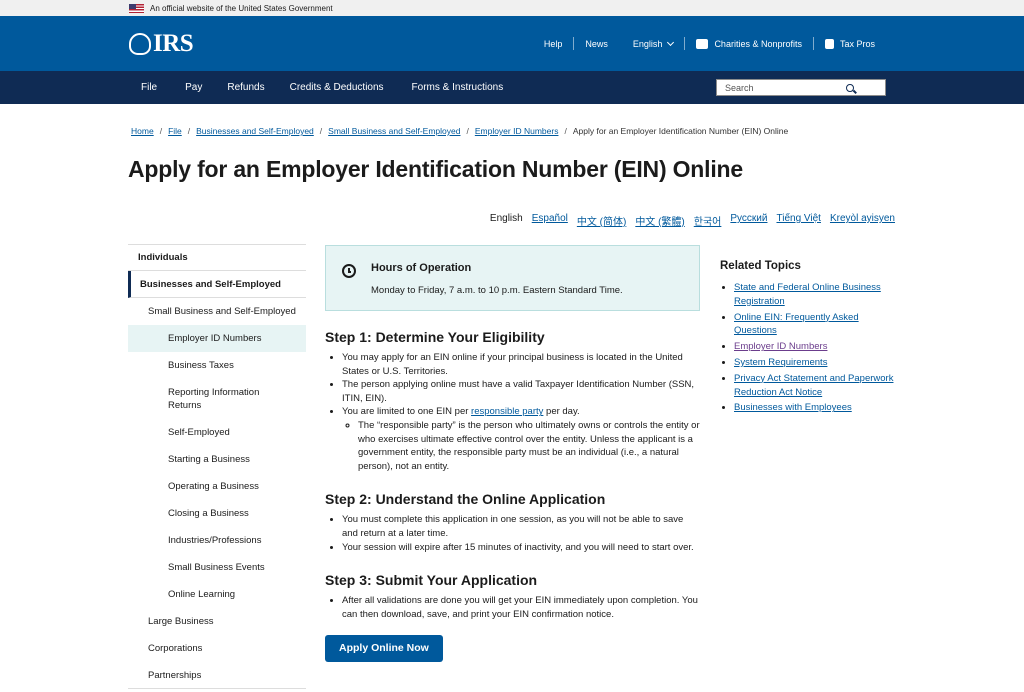  Describe the element at coordinates (140, 43) in the screenshot. I see `eagle-icon` at that location.